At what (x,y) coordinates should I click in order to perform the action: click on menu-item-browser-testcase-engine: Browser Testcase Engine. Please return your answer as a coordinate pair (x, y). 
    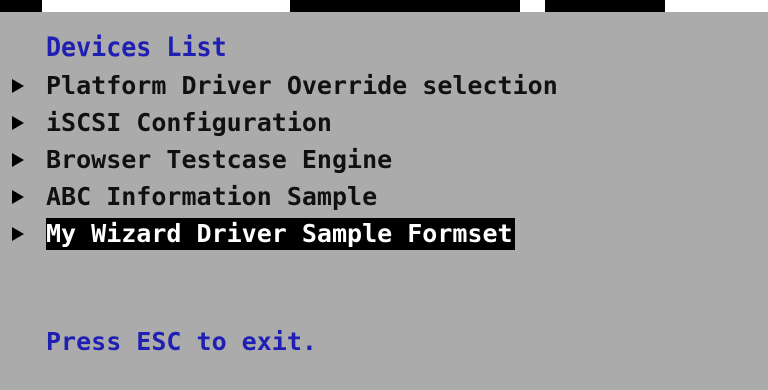
    Looking at the image, I should click on (384, 160).